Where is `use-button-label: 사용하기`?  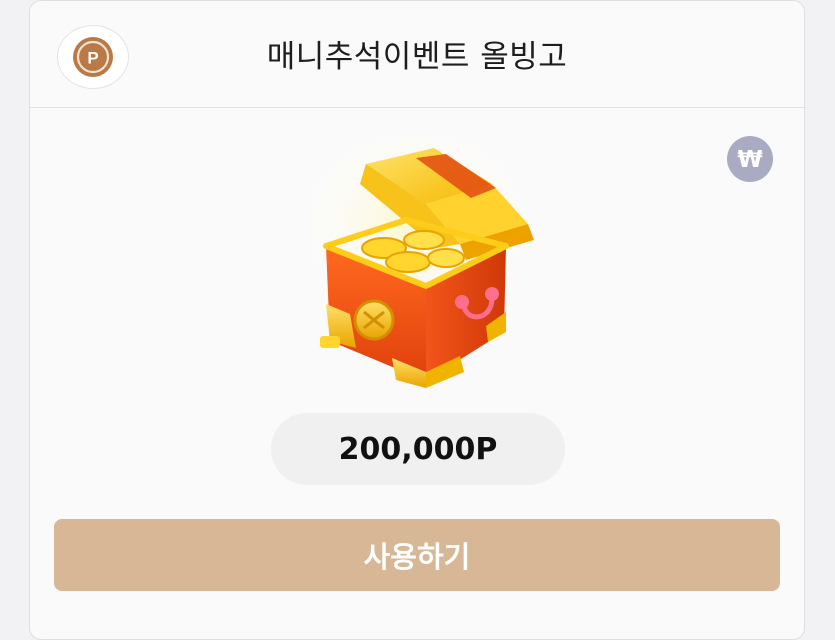 use-button-label: 사용하기 is located at coordinates (417, 557).